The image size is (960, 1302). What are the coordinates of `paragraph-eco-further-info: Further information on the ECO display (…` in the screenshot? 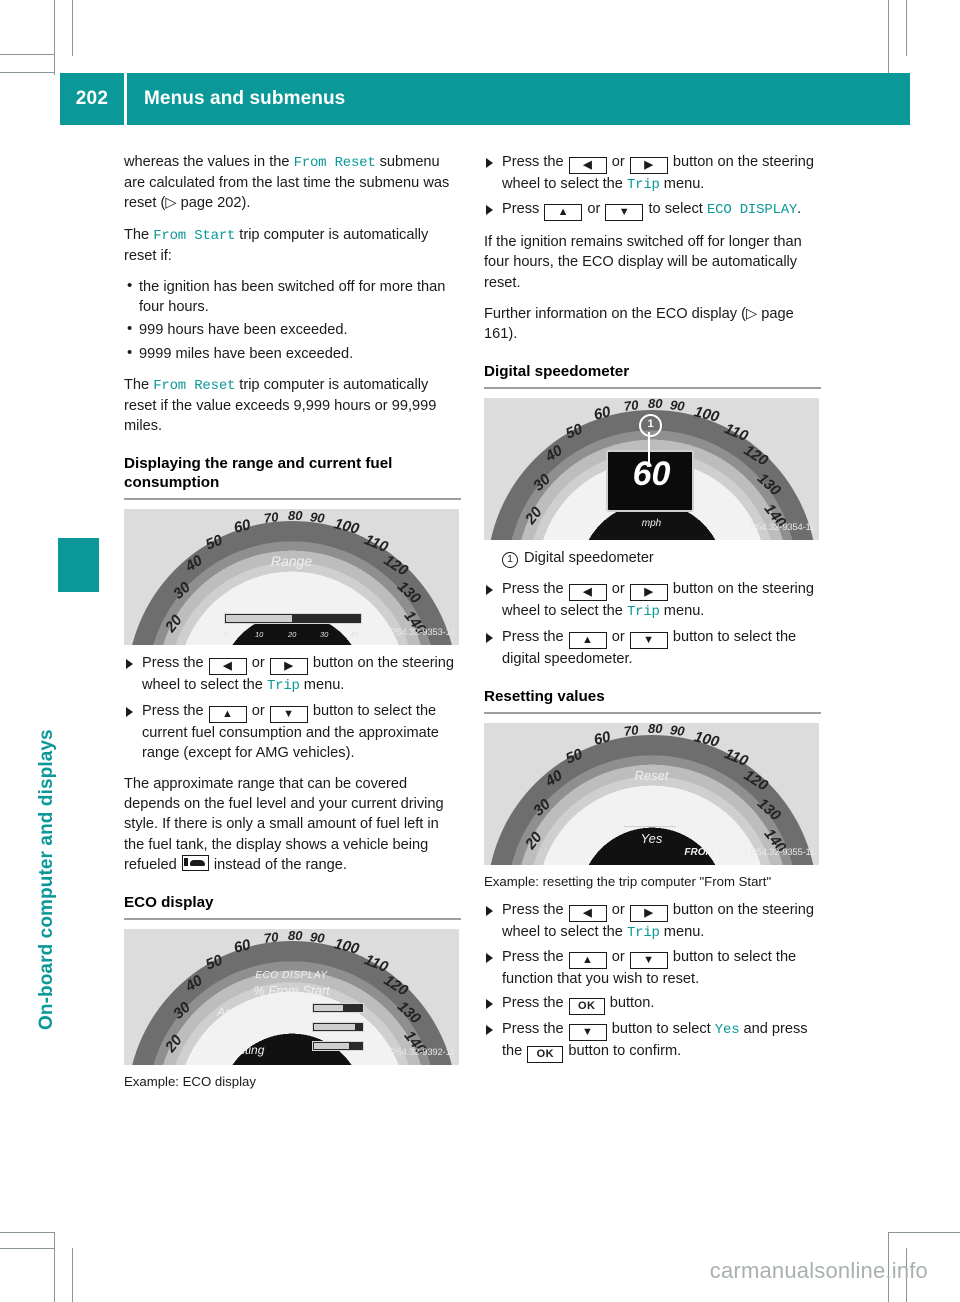 It's located at (652, 324).